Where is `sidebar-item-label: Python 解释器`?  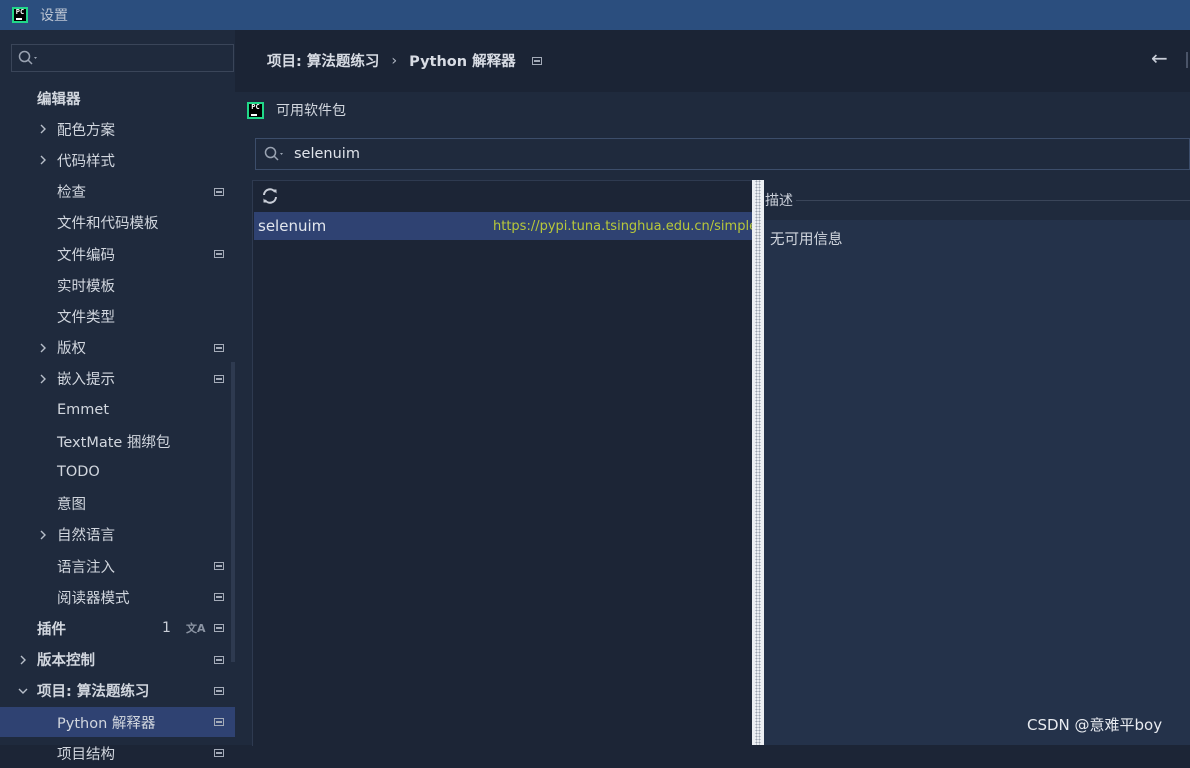
sidebar-item-label: Python 解释器 is located at coordinates (106, 723).